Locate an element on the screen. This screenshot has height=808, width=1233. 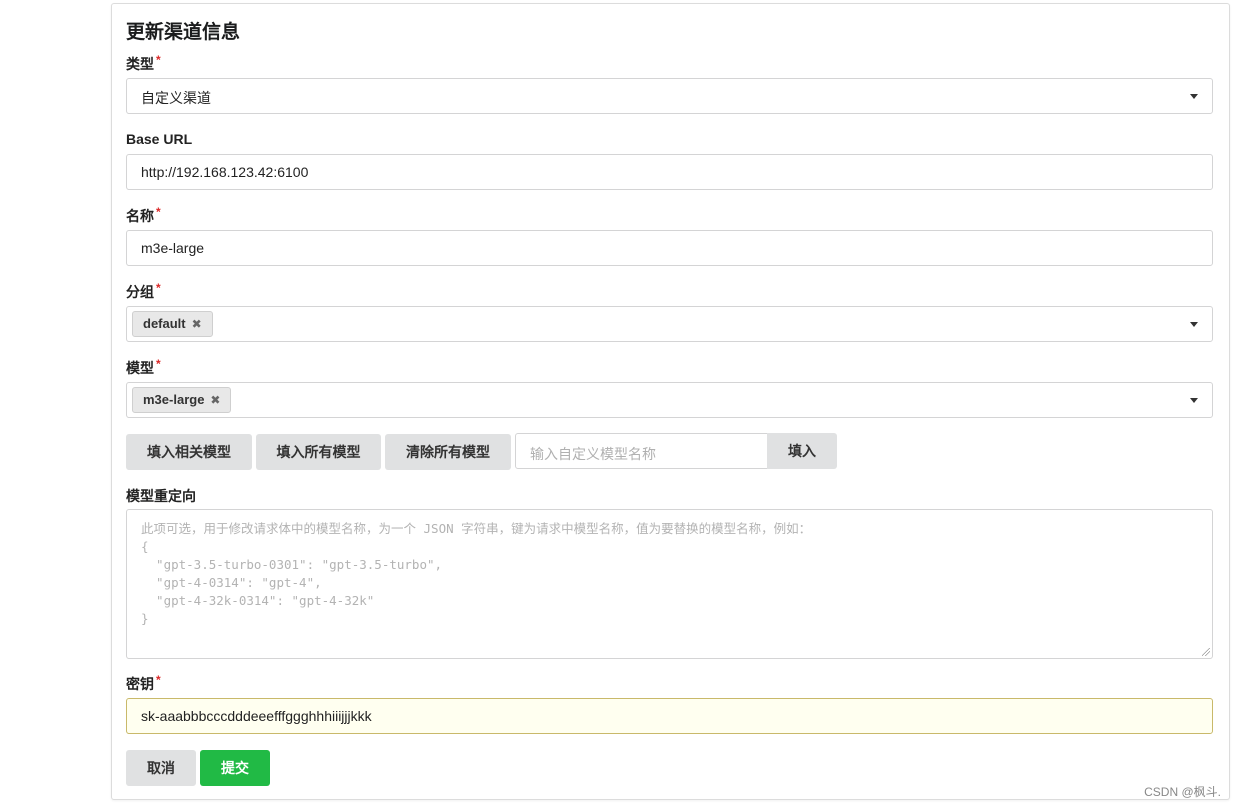
group-label: 分组 * is located at coordinates (143, 291).